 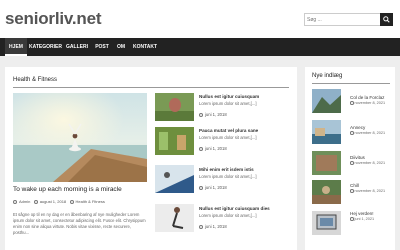 What do you see at coordinates (102, 47) in the screenshot?
I see `nav-item-post: POST` at bounding box center [102, 47].